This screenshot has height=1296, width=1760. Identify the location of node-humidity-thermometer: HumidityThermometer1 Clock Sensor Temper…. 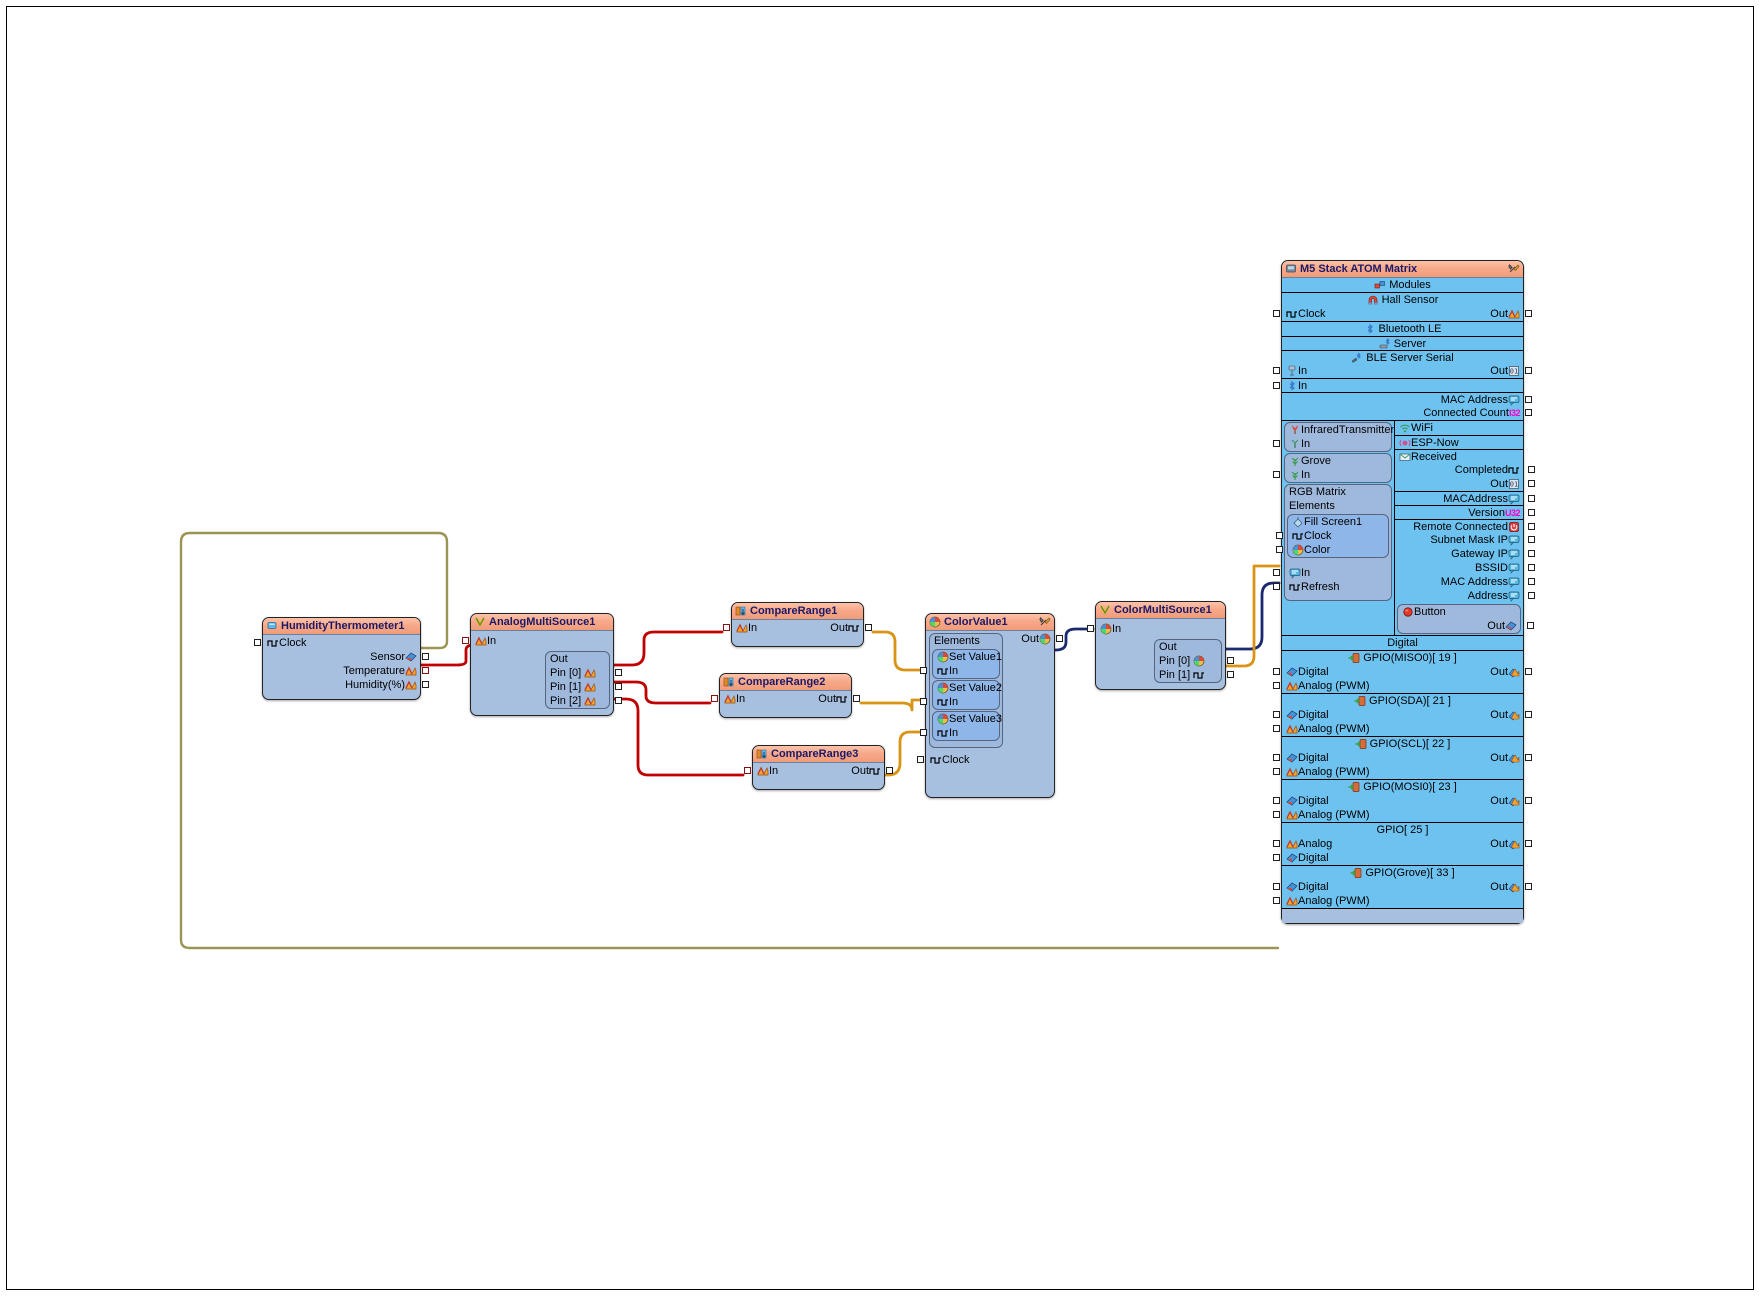
(341, 658).